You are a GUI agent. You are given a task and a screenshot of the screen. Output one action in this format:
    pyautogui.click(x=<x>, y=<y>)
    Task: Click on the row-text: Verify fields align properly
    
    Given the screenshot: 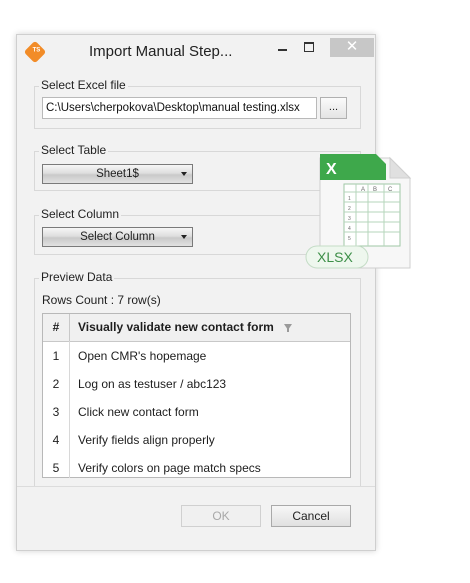 What is the action you would take?
    pyautogui.click(x=146, y=440)
    